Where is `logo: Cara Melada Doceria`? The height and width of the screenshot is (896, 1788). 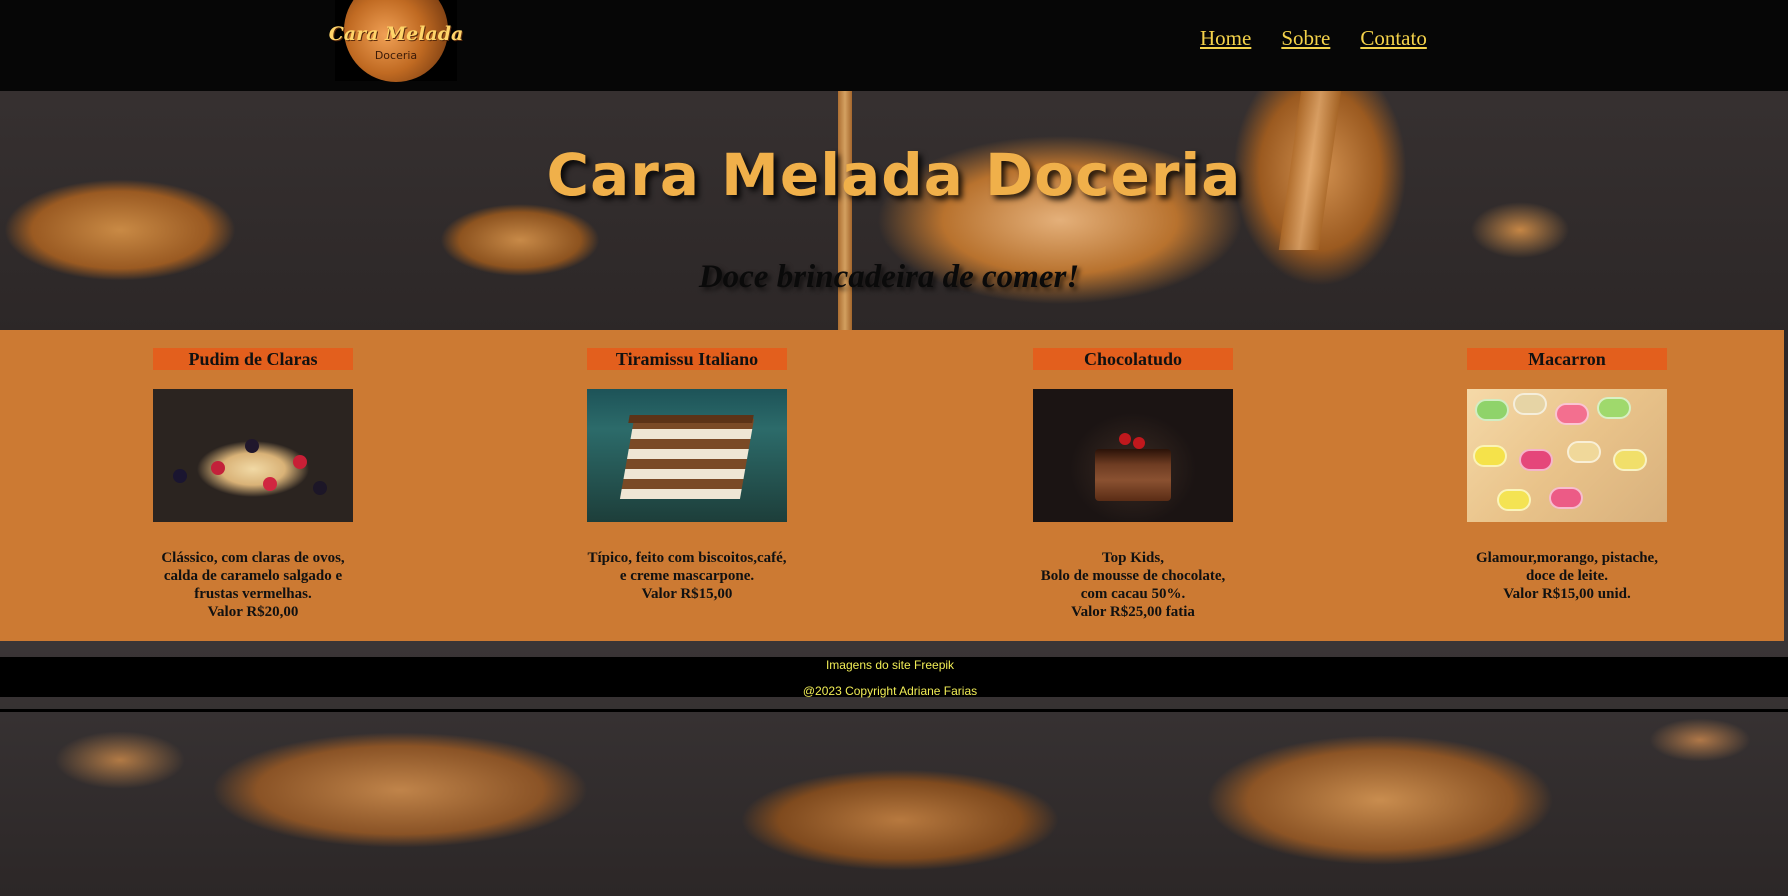
logo: Cara Melada Doceria is located at coordinates (396, 41).